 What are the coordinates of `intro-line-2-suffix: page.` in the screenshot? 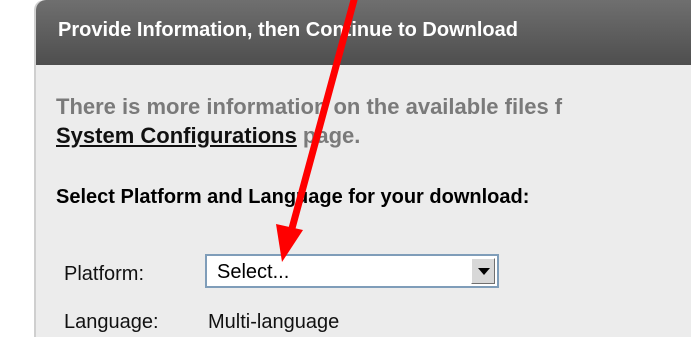 It's located at (328, 135).